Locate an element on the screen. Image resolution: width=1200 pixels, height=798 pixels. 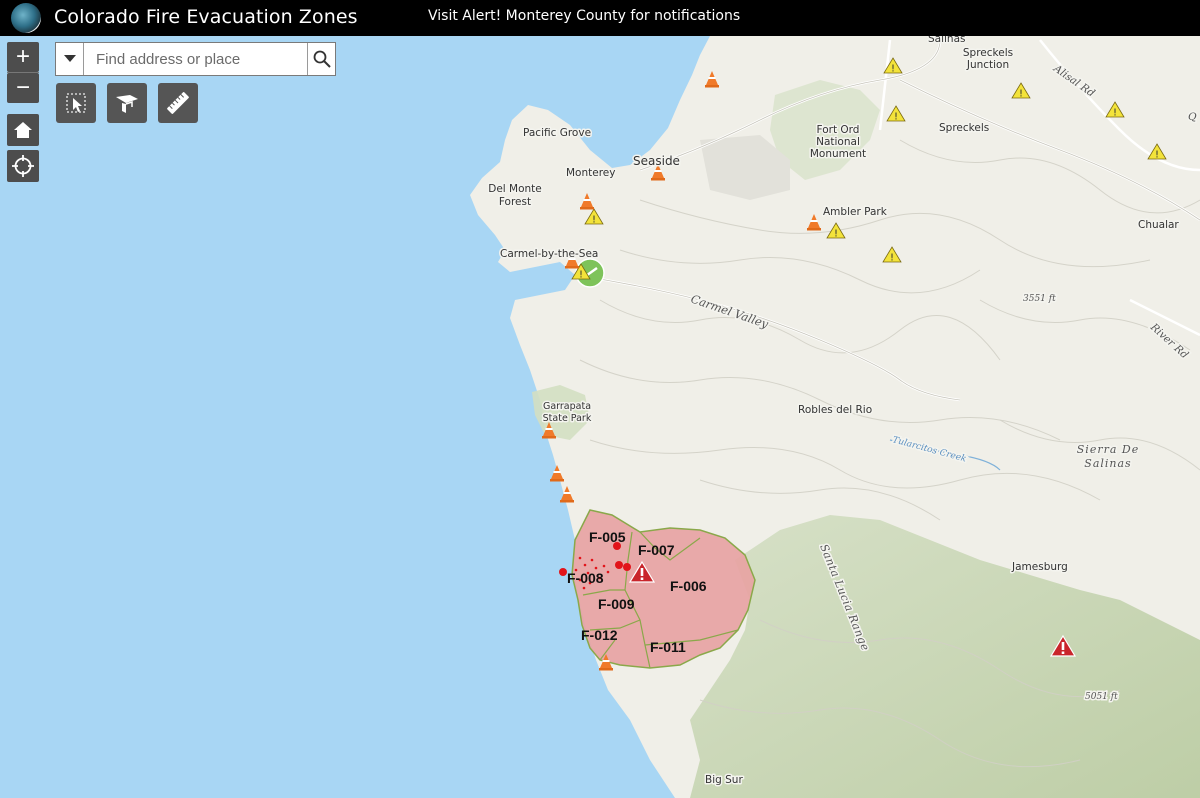
locate-button is located at coordinates (23, 166).